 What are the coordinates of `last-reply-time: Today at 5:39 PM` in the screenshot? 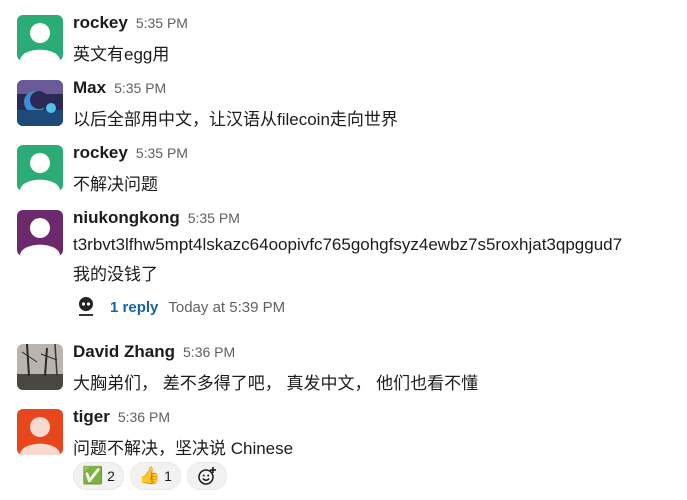 It's located at (227, 307).